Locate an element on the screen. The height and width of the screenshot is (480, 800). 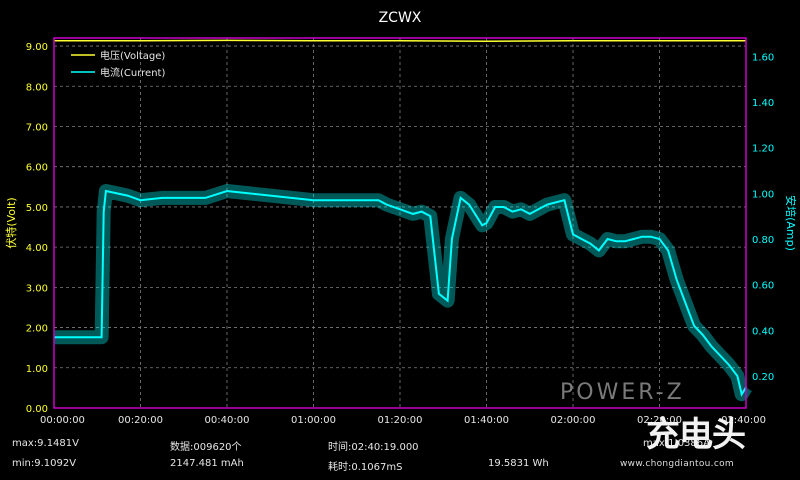
x-tick-label: 02:00:00 is located at coordinates (573, 420).